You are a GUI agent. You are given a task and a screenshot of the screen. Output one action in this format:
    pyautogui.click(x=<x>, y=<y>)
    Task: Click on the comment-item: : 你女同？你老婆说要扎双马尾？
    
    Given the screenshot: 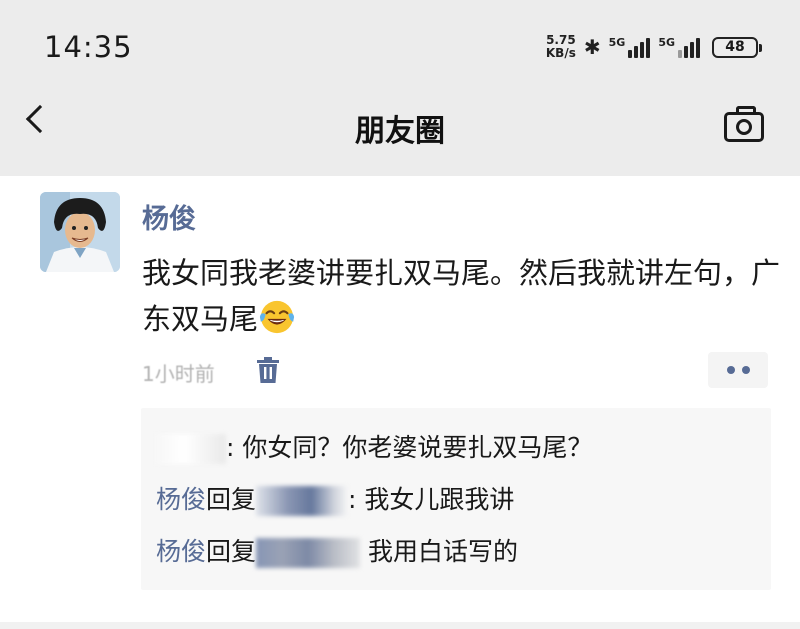 What is the action you would take?
    pyautogui.click(x=374, y=448)
    